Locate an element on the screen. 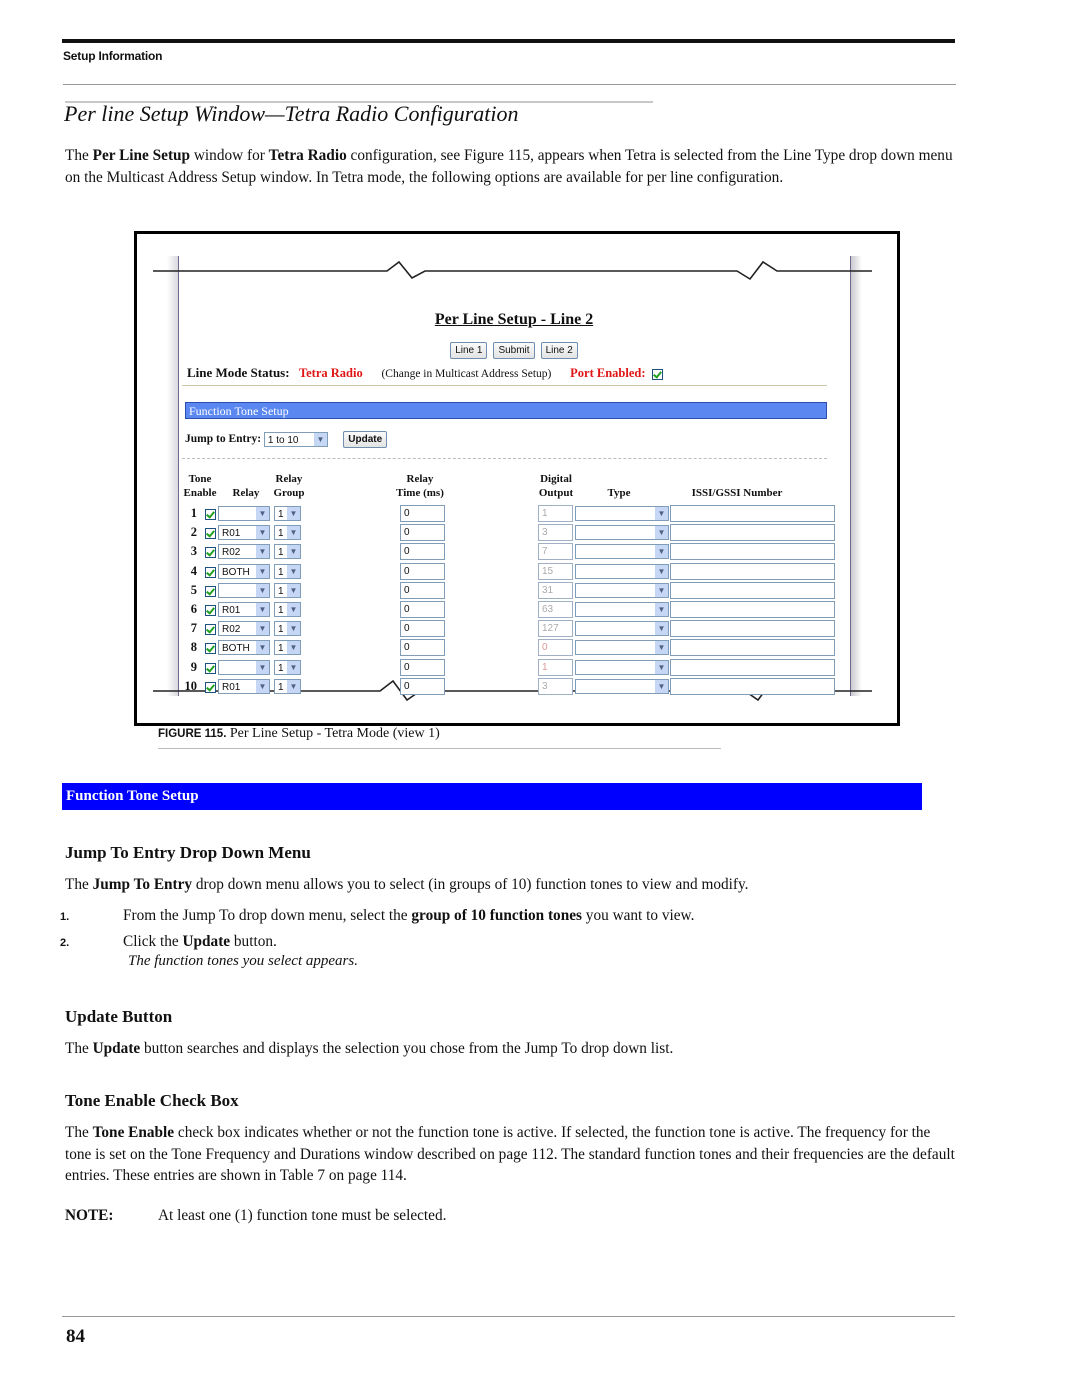  digital-output-input: 15 is located at coordinates (555, 571).